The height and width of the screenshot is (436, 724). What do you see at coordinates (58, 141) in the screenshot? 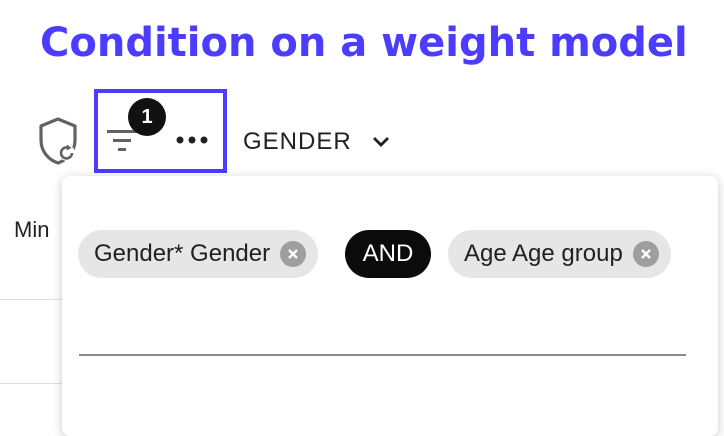
I see `shield-refresh-icon` at bounding box center [58, 141].